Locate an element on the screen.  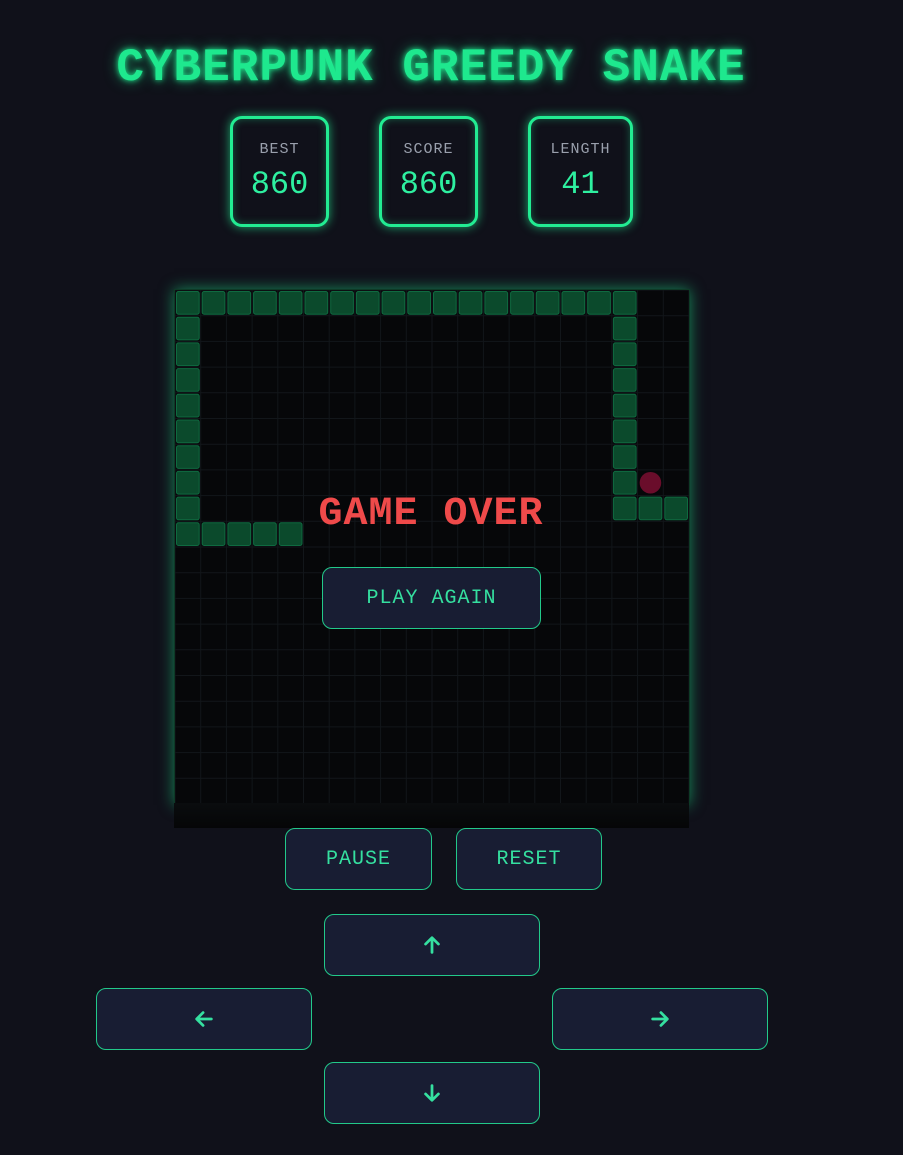
up-button is located at coordinates (432, 945).